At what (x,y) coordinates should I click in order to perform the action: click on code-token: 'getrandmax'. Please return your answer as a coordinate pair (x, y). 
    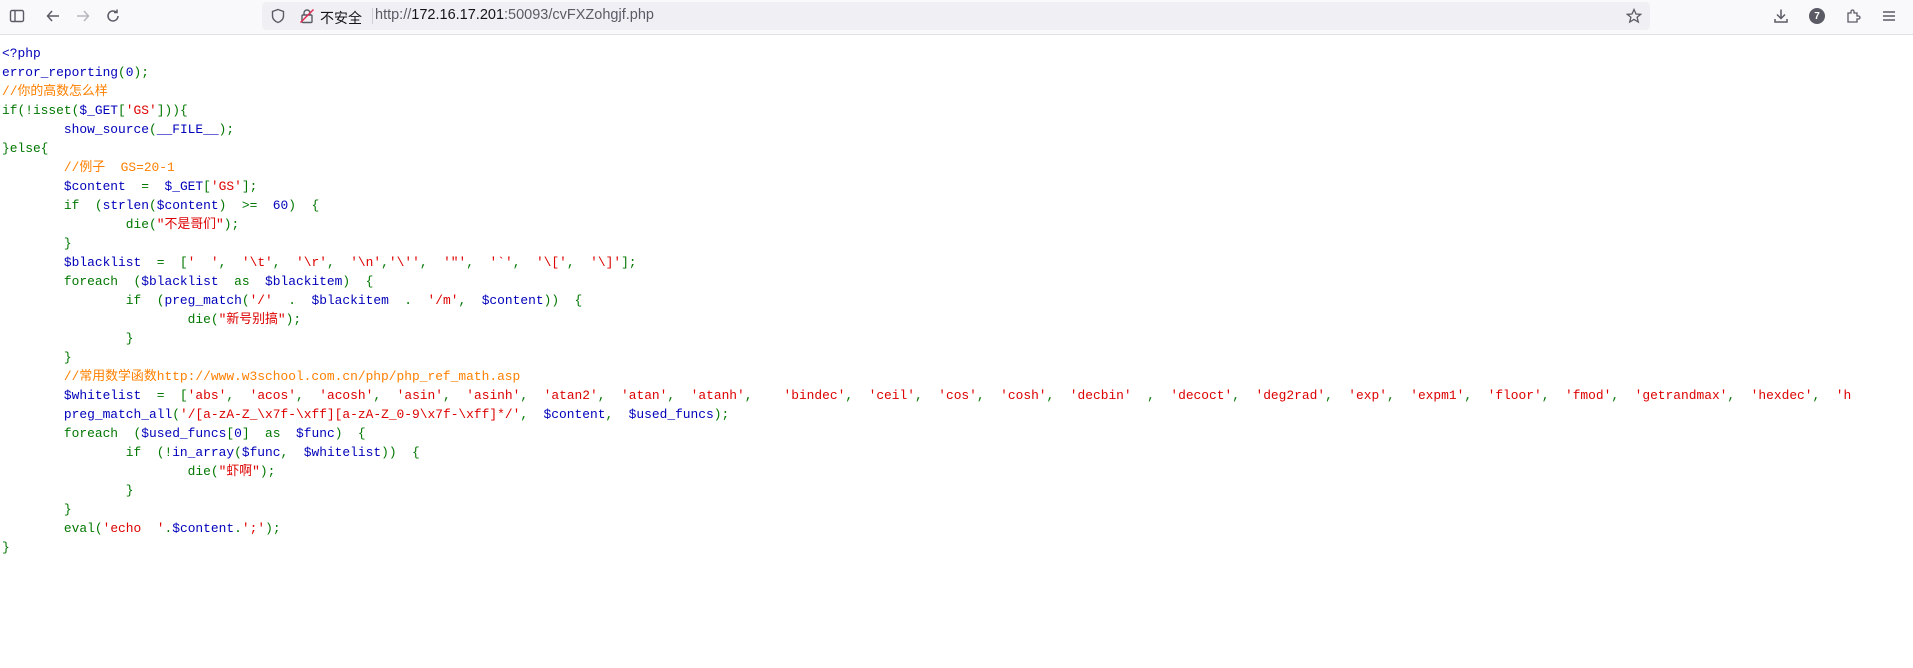
    Looking at the image, I should click on (1681, 395).